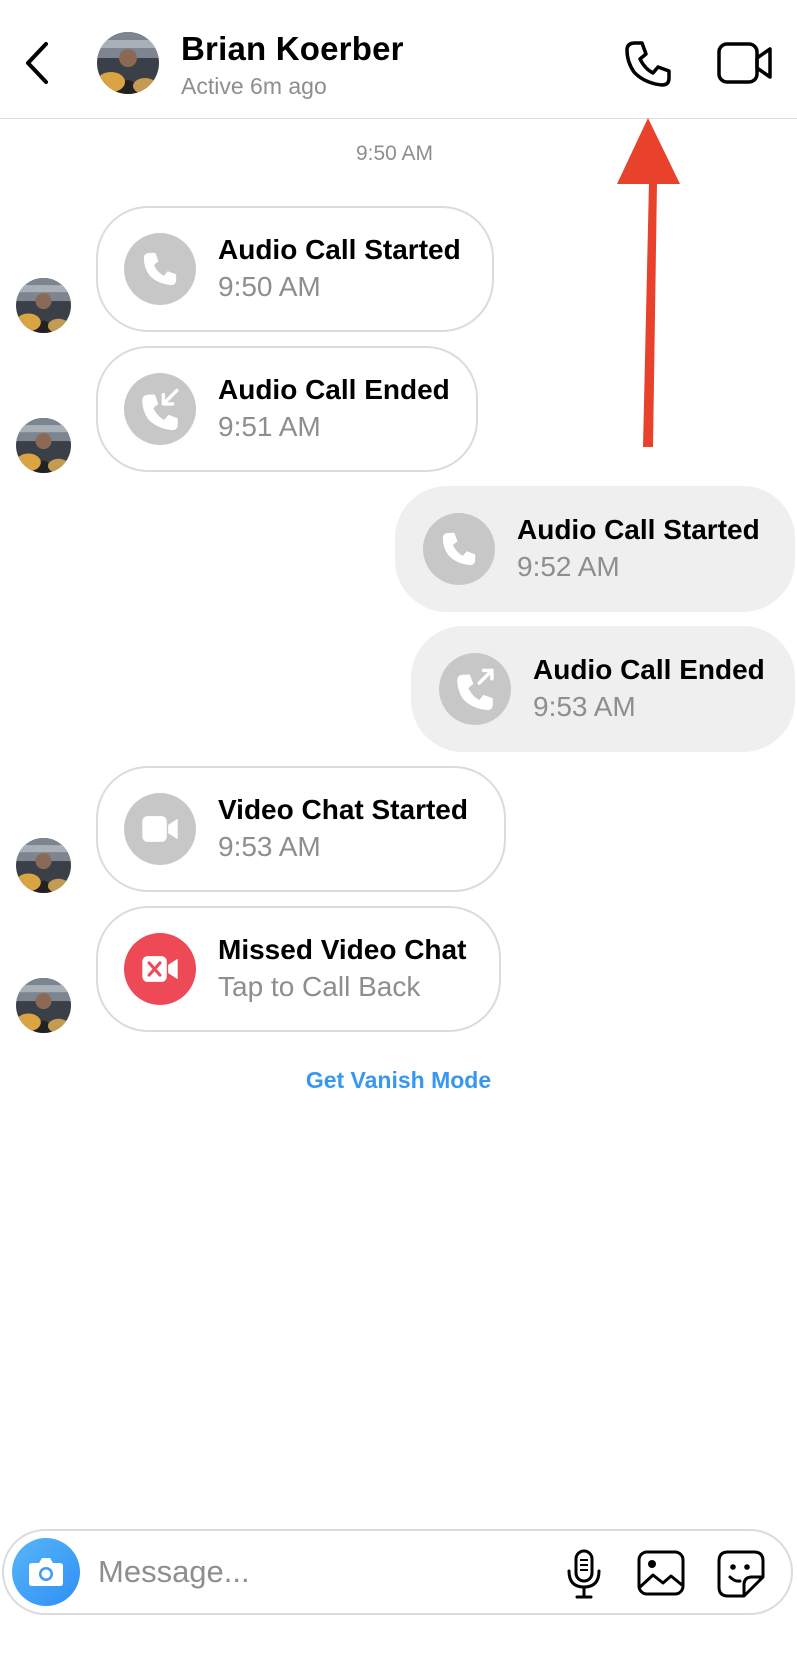 The image size is (797, 1656). I want to click on message-composer, so click(397, 1572).